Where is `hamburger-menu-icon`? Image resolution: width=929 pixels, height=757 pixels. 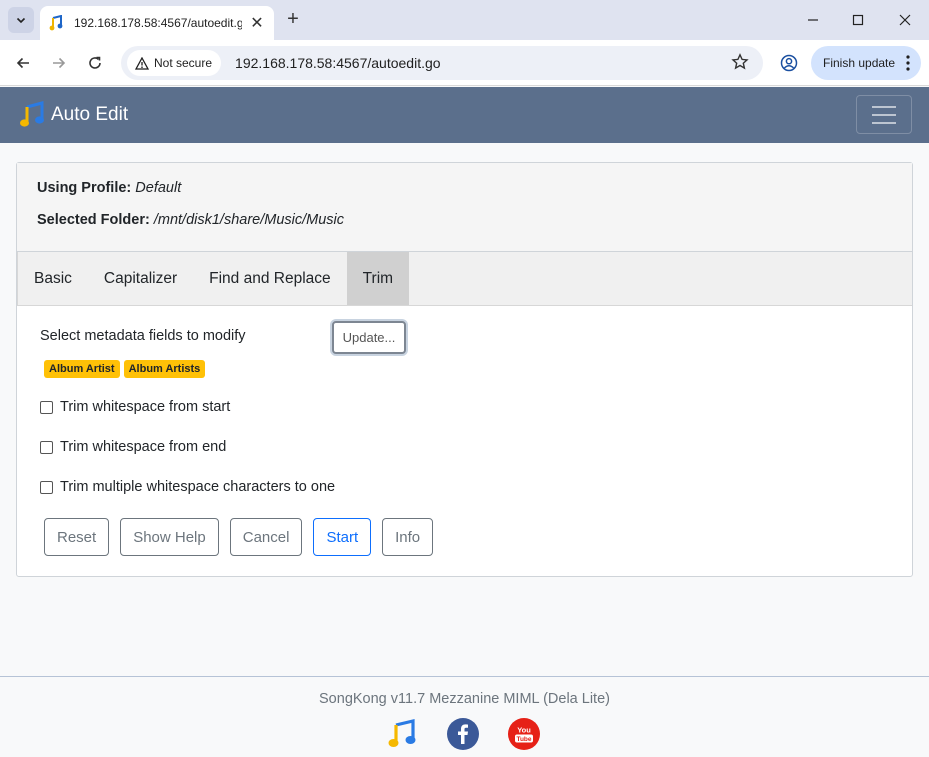 hamburger-menu-icon is located at coordinates (884, 114).